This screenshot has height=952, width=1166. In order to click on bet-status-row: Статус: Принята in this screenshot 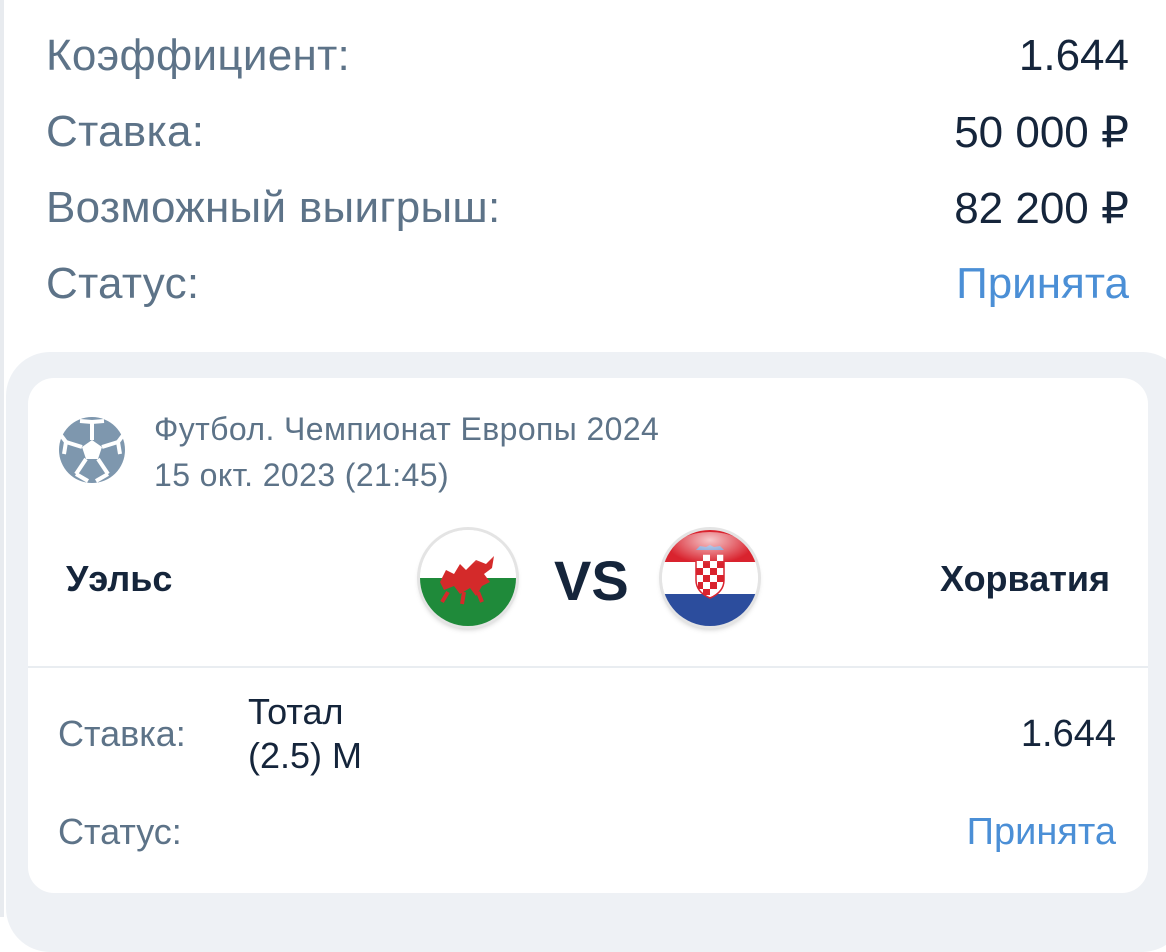, I will do `click(587, 832)`.